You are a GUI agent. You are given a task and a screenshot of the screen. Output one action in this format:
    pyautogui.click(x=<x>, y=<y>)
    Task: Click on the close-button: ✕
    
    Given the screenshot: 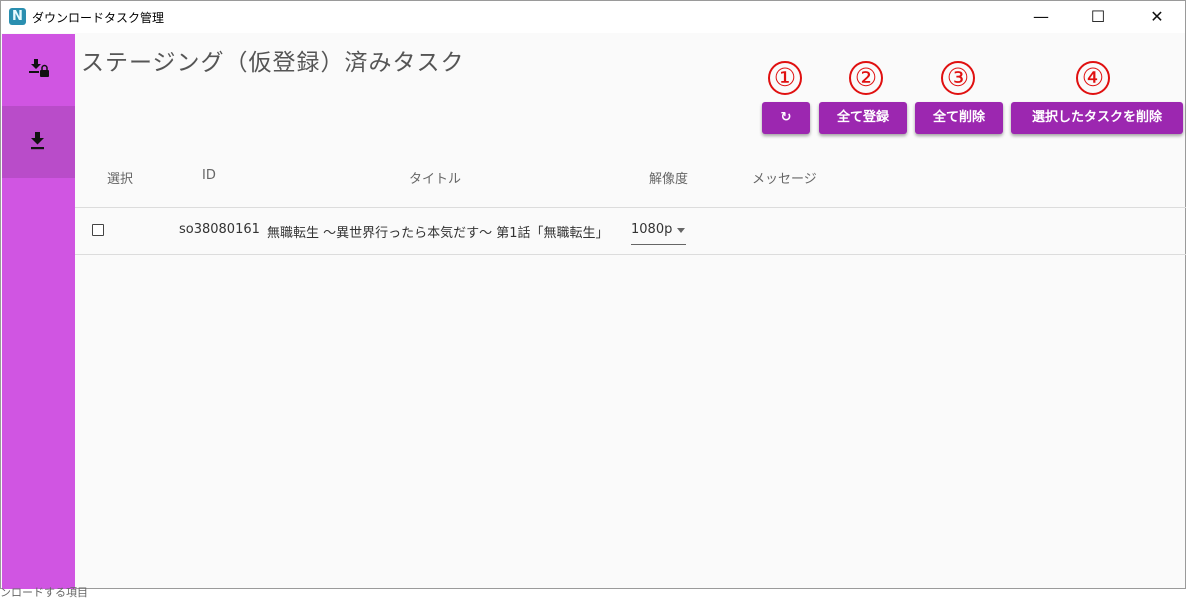 What is the action you would take?
    pyautogui.click(x=1157, y=17)
    